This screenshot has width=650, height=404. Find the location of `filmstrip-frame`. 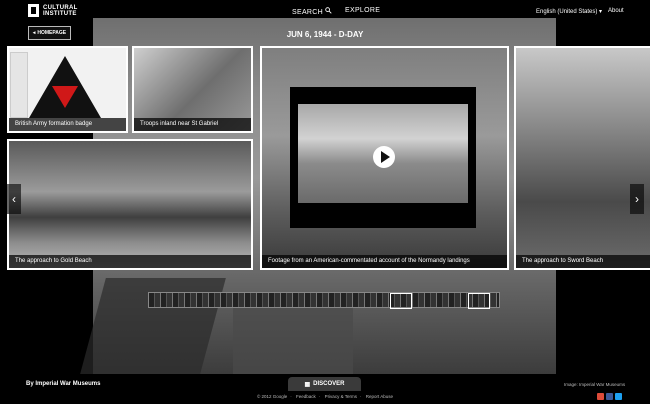

filmstrip-frame is located at coordinates (479, 301).